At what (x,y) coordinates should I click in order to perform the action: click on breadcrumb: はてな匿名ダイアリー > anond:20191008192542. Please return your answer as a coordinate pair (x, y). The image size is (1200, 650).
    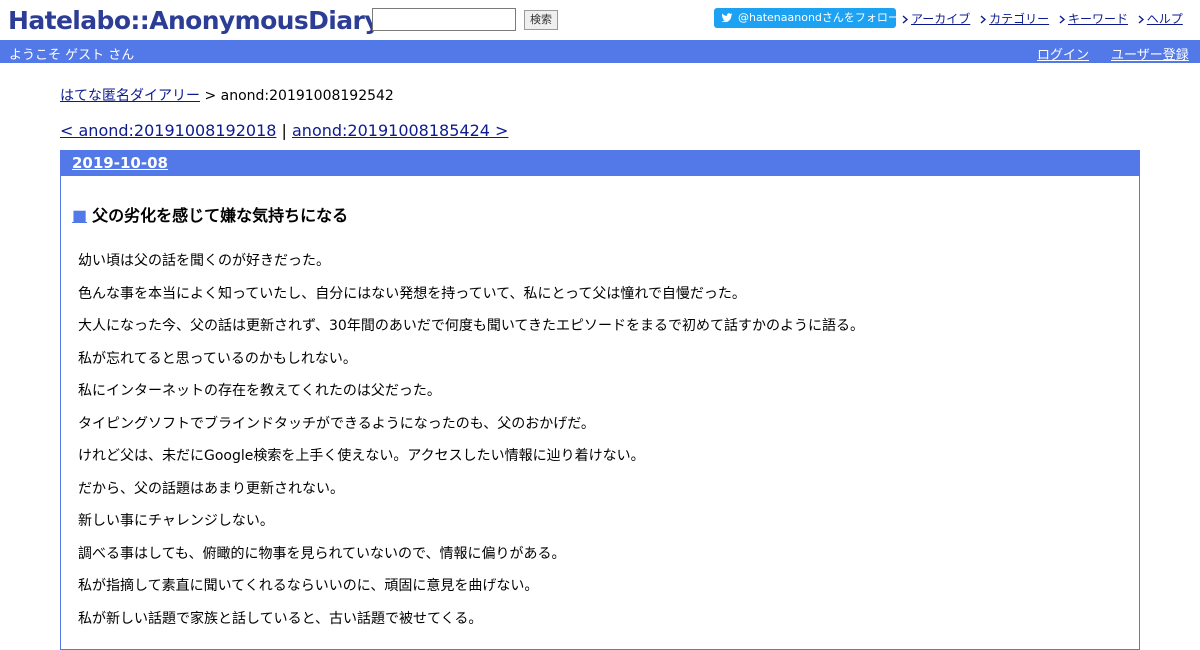
    Looking at the image, I should click on (227, 95).